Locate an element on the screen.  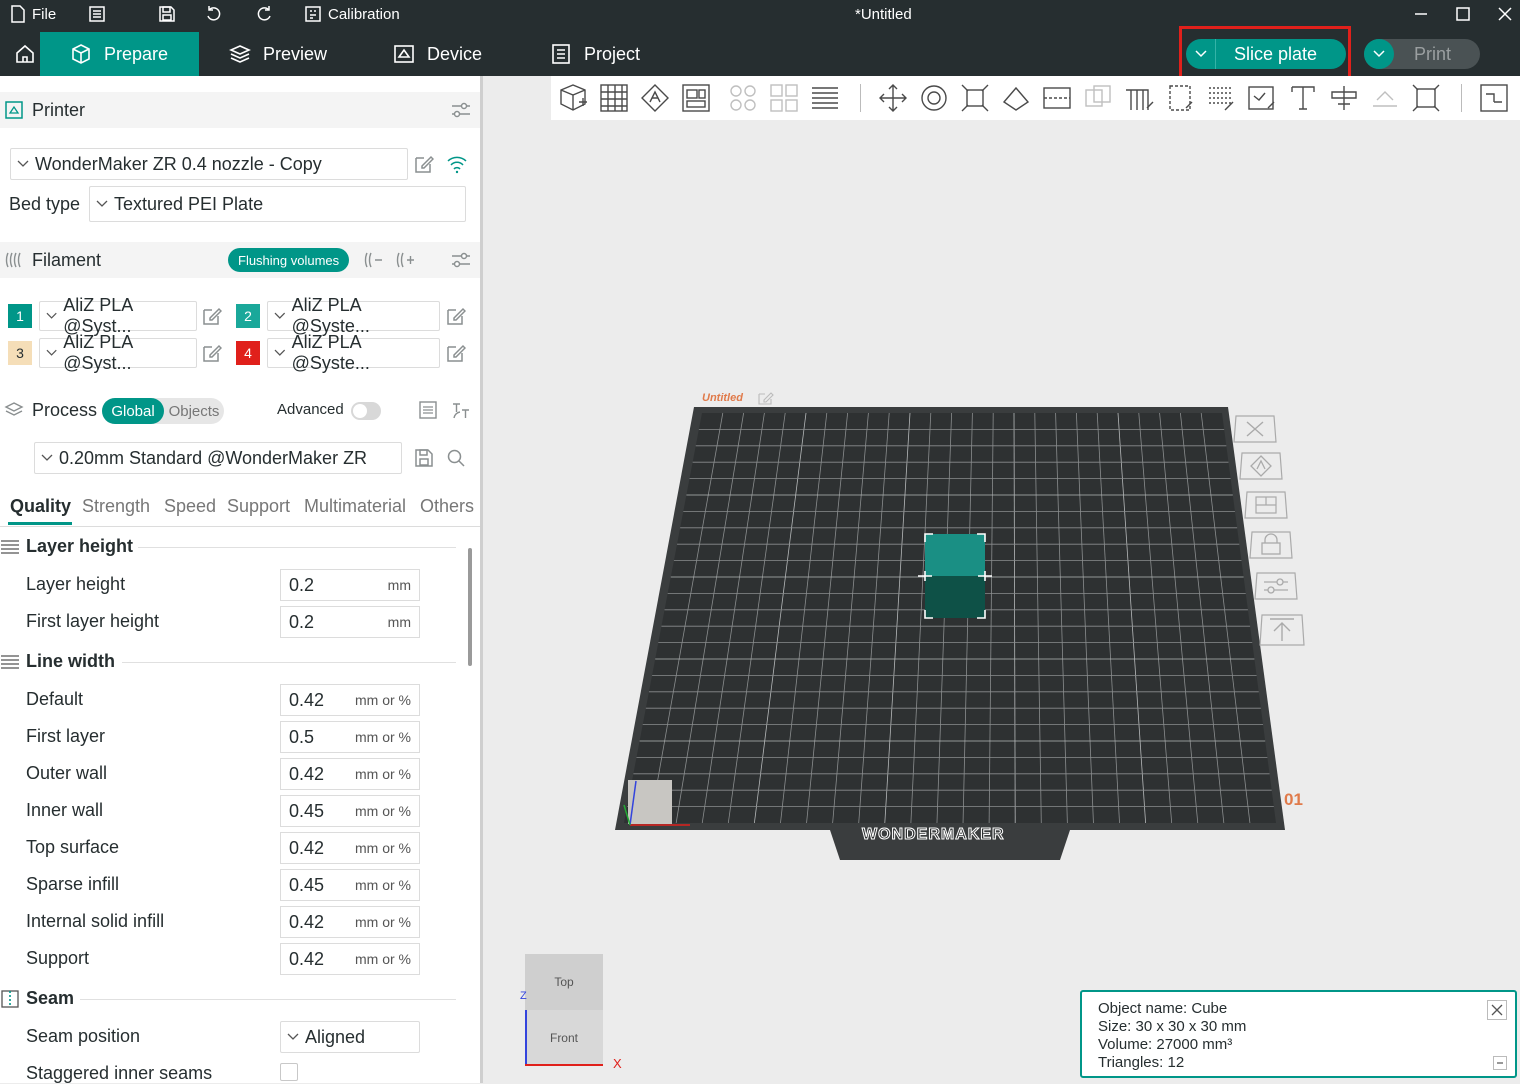
view-cube-front: Front is located at coordinates (564, 1038).